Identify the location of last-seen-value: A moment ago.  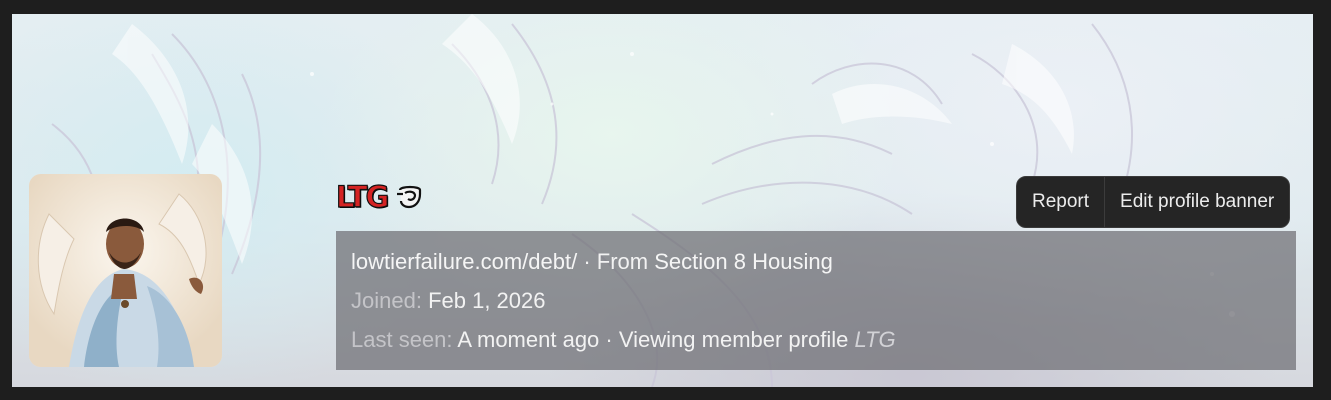
(528, 339).